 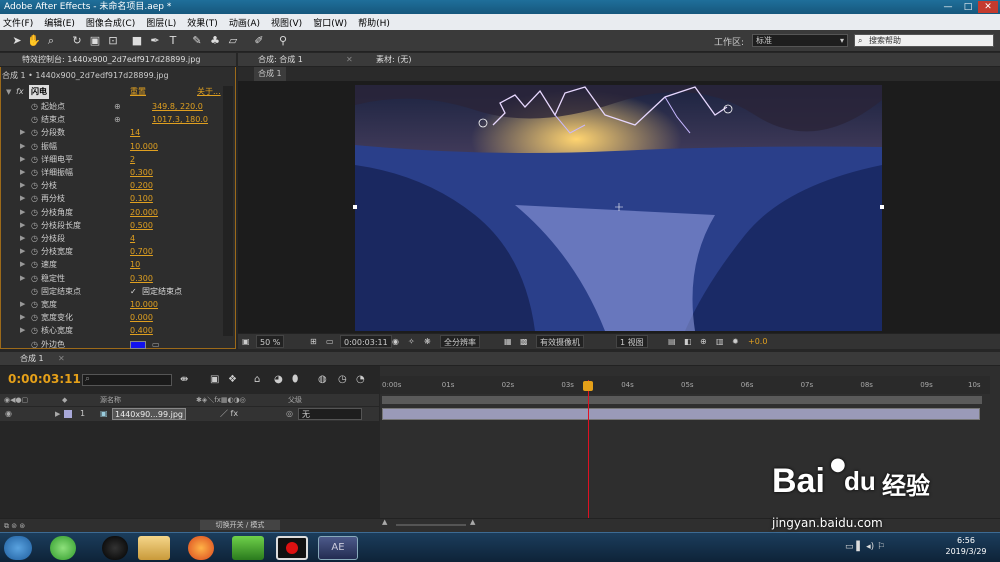 I want to click on menu-help: 帮助(H), so click(x=374, y=22).